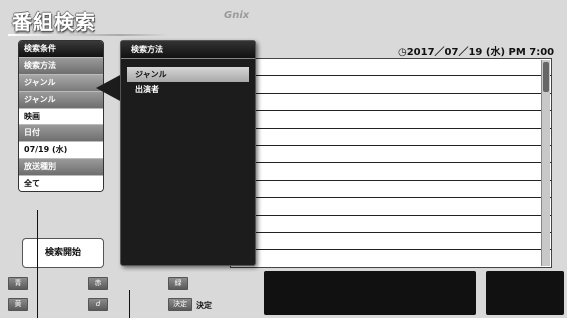  What do you see at coordinates (188, 50) in the screenshot?
I see `popup-title: 検索方法` at bounding box center [188, 50].